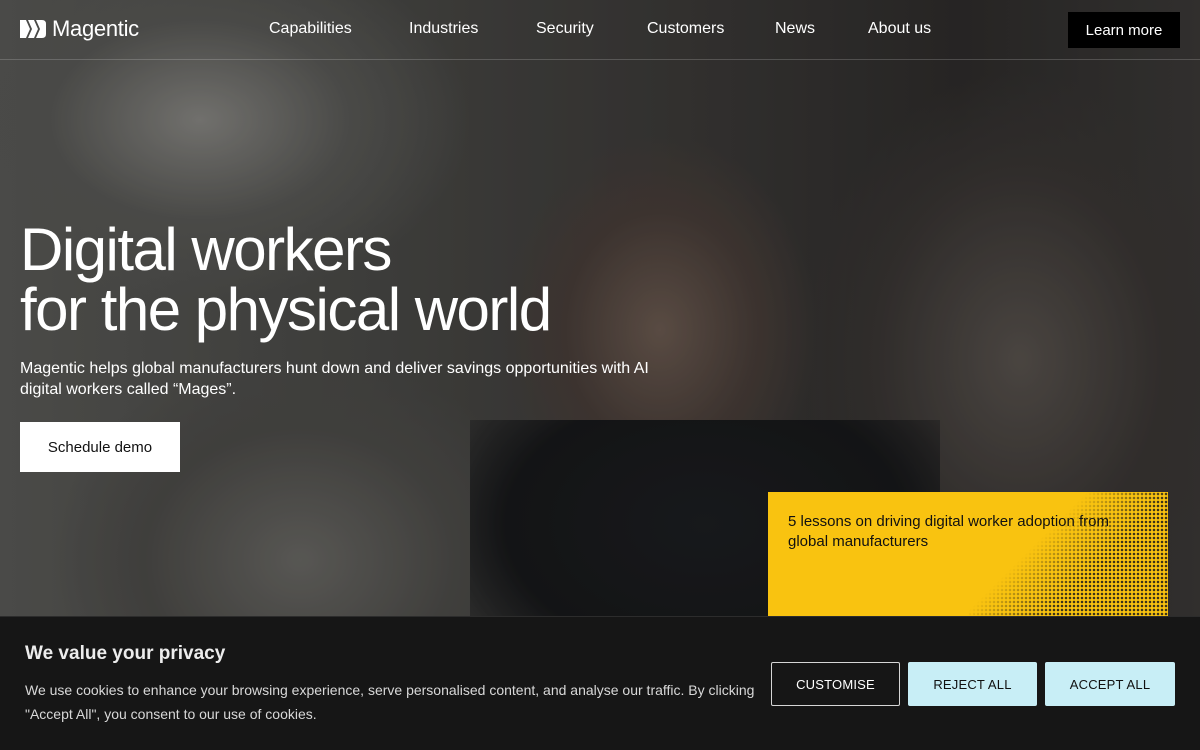  I want to click on nav-item-industries: Industries, so click(443, 29).